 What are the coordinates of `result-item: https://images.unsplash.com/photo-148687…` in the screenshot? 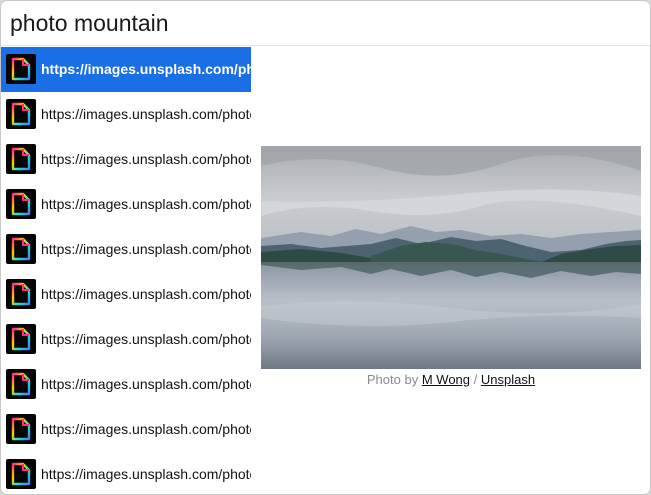 It's located at (126, 204).